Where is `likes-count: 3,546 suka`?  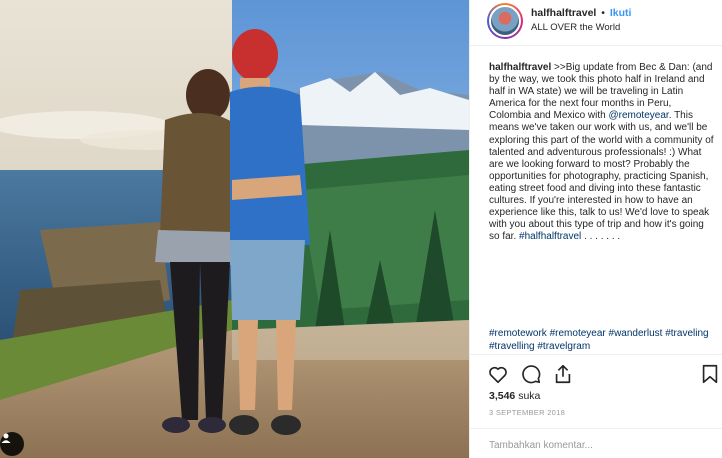 likes-count: 3,546 suka is located at coordinates (514, 396).